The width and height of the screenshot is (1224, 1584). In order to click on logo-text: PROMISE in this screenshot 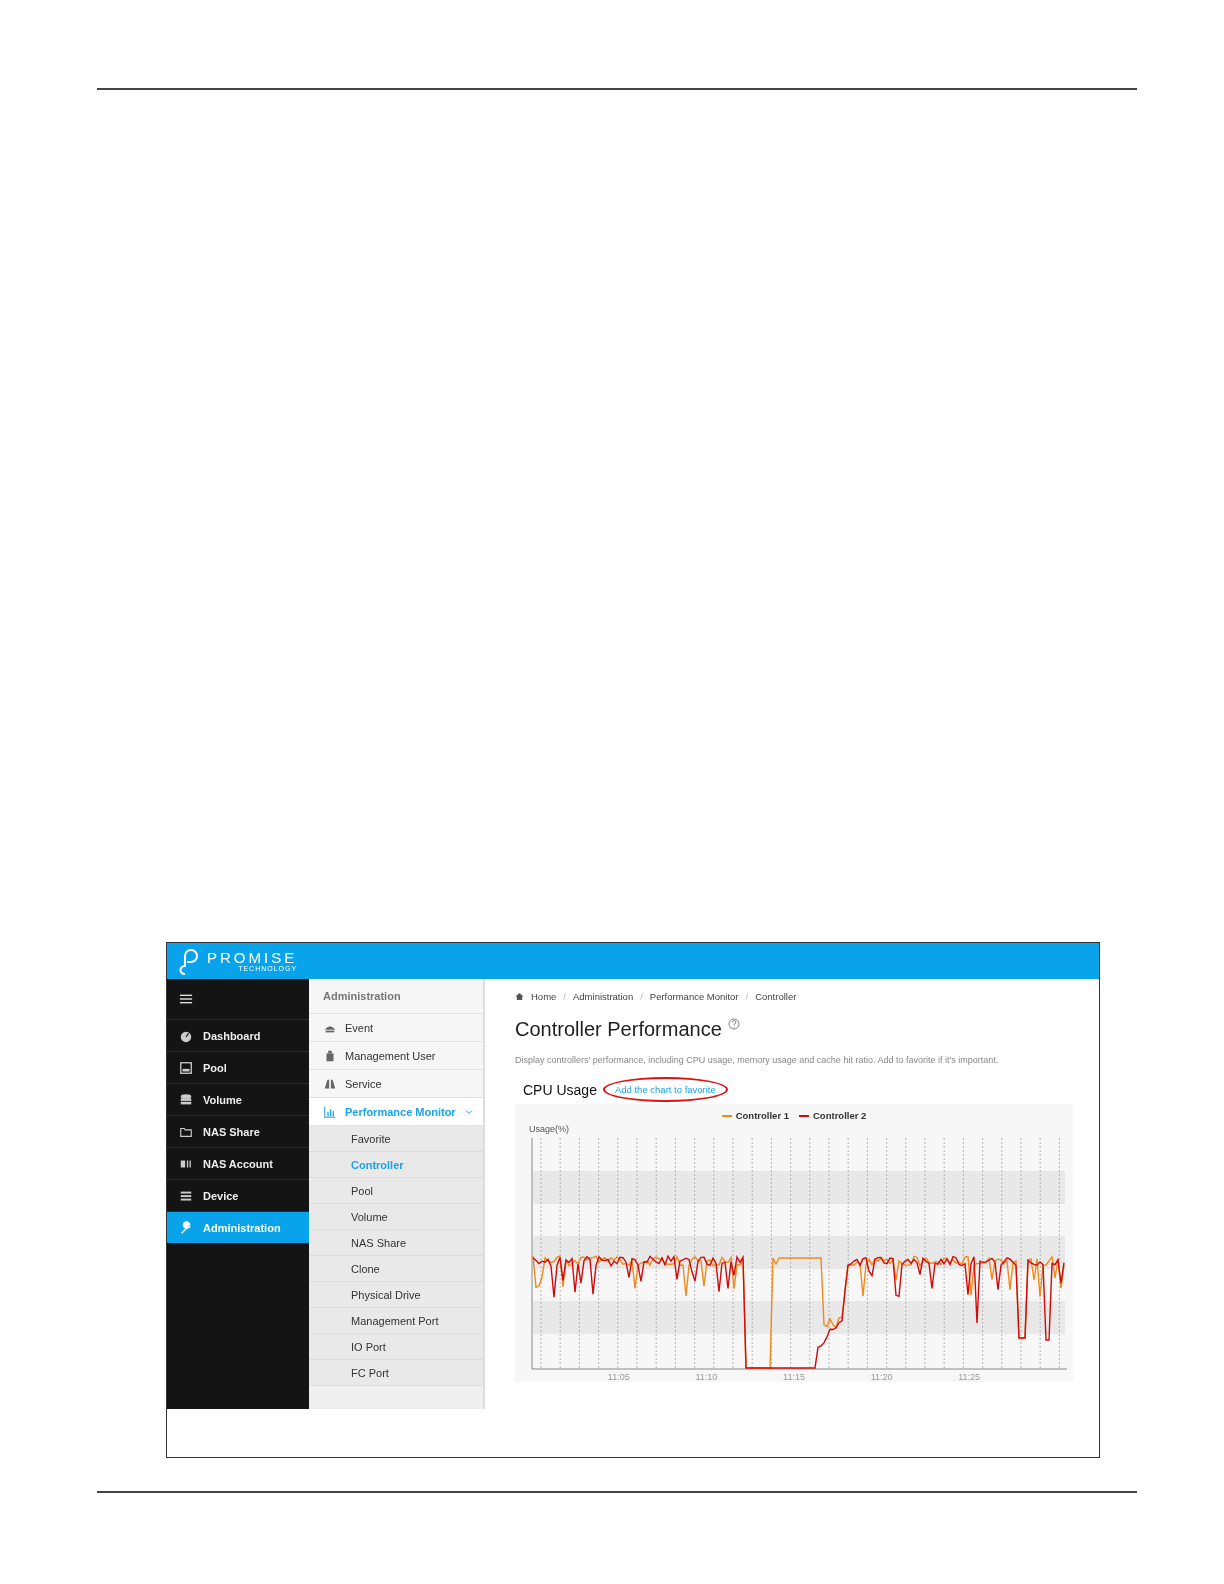, I will do `click(252, 957)`.